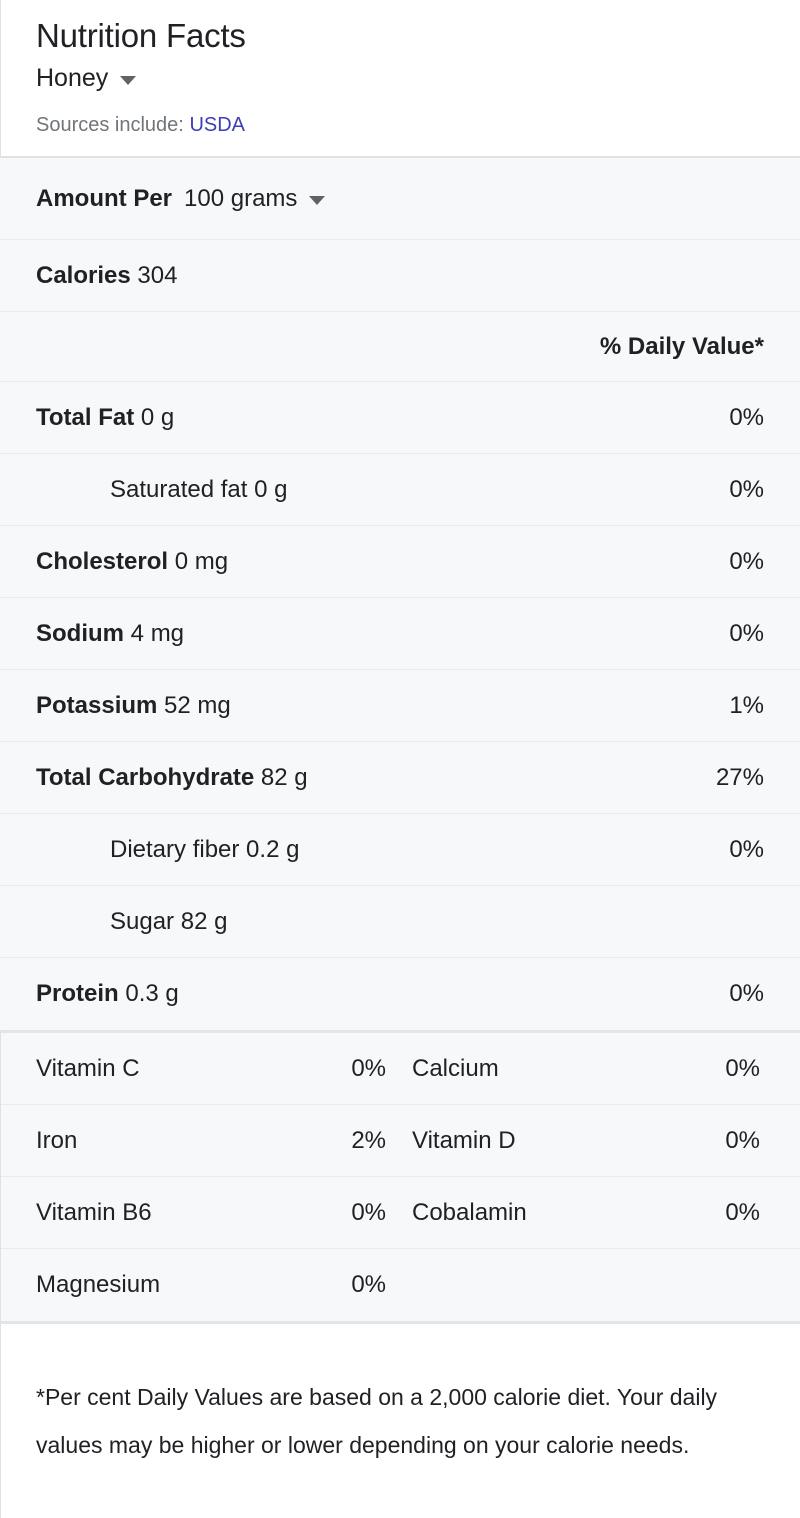  What do you see at coordinates (97, 705) in the screenshot?
I see `nutrient-name: Potassium` at bounding box center [97, 705].